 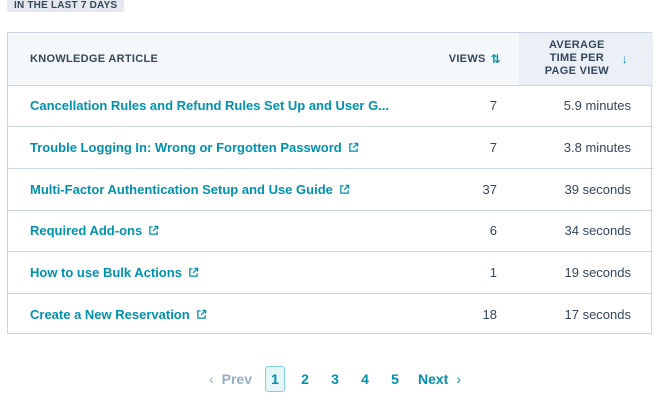 What do you see at coordinates (395, 379) in the screenshot?
I see `page-number-button: 5` at bounding box center [395, 379].